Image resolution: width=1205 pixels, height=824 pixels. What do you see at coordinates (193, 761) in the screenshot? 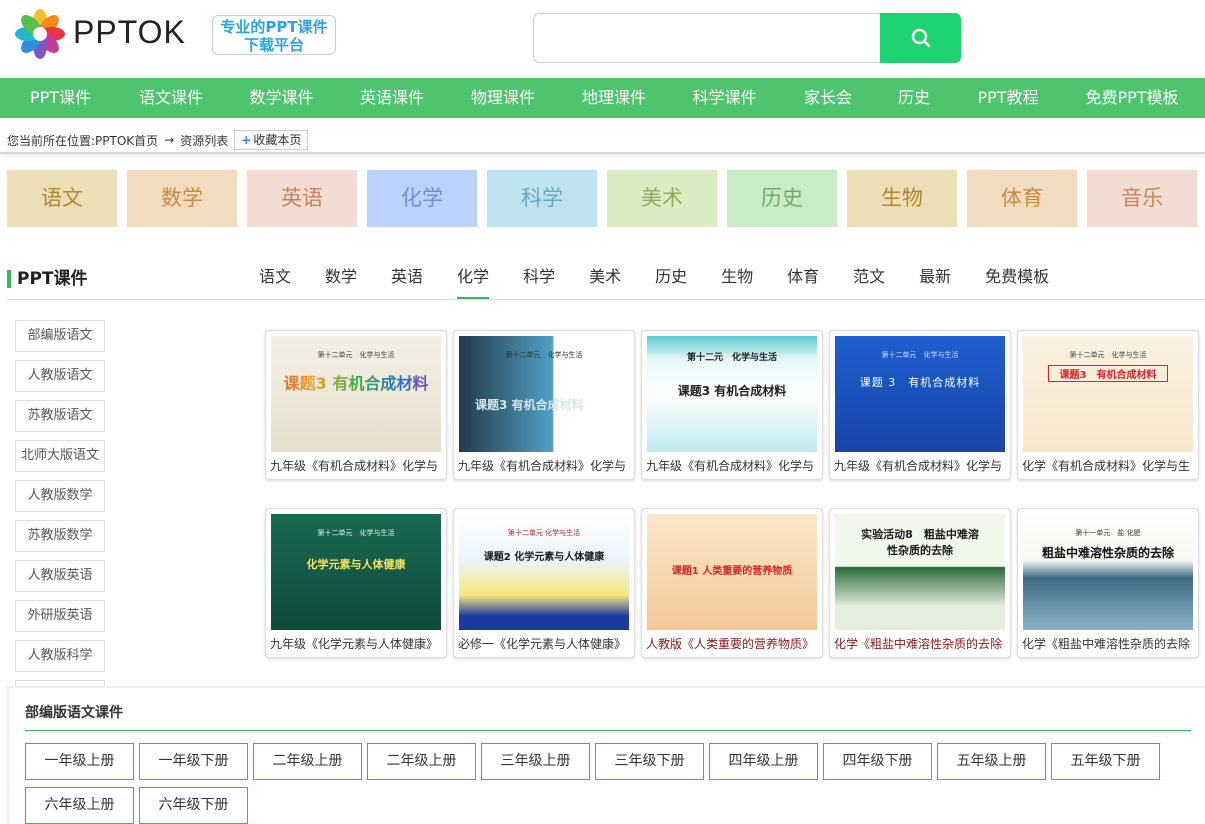
I see `grade-button: 一年级下册` at bounding box center [193, 761].